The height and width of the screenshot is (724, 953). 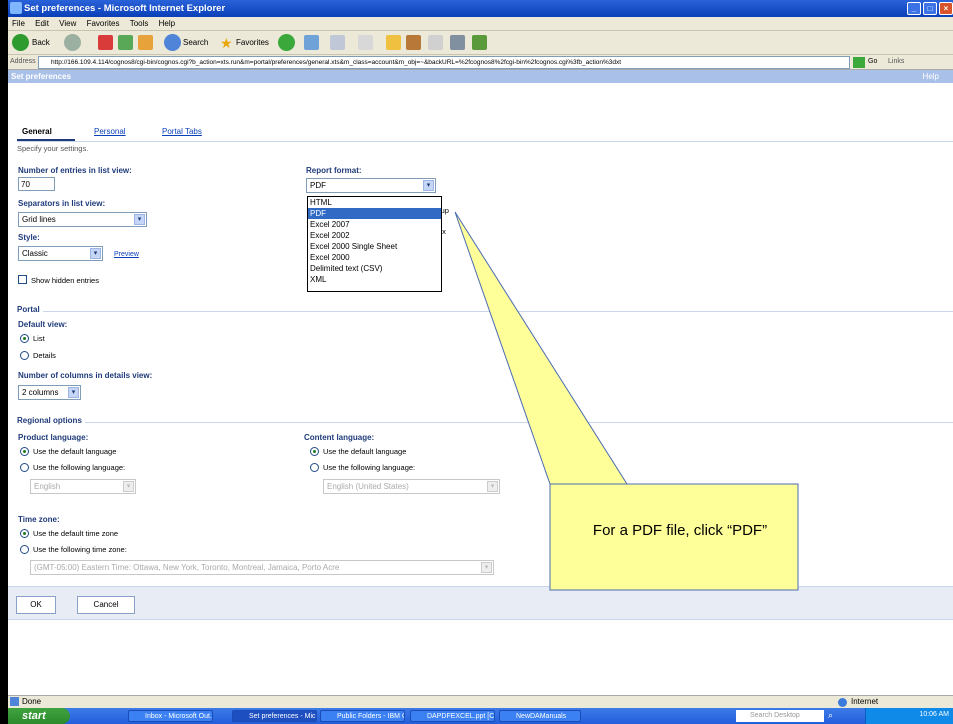 What do you see at coordinates (540, 716) in the screenshot?
I see `task-newdamanuals: NewDAManuals` at bounding box center [540, 716].